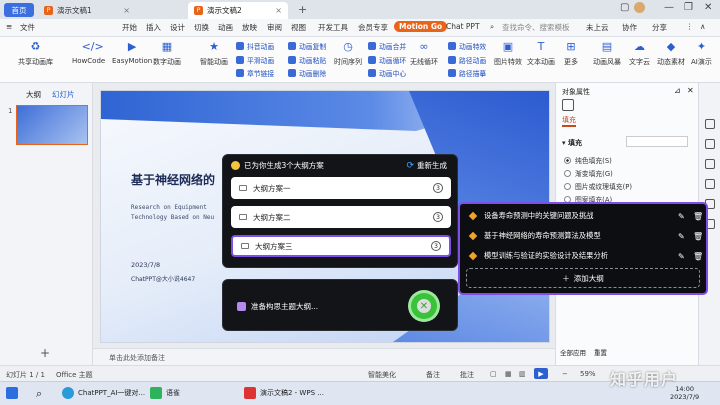 This screenshot has width=720, height=405. Describe the element at coordinates (522, 374) in the screenshot. I see `reading-view-icon: ▥` at that location.